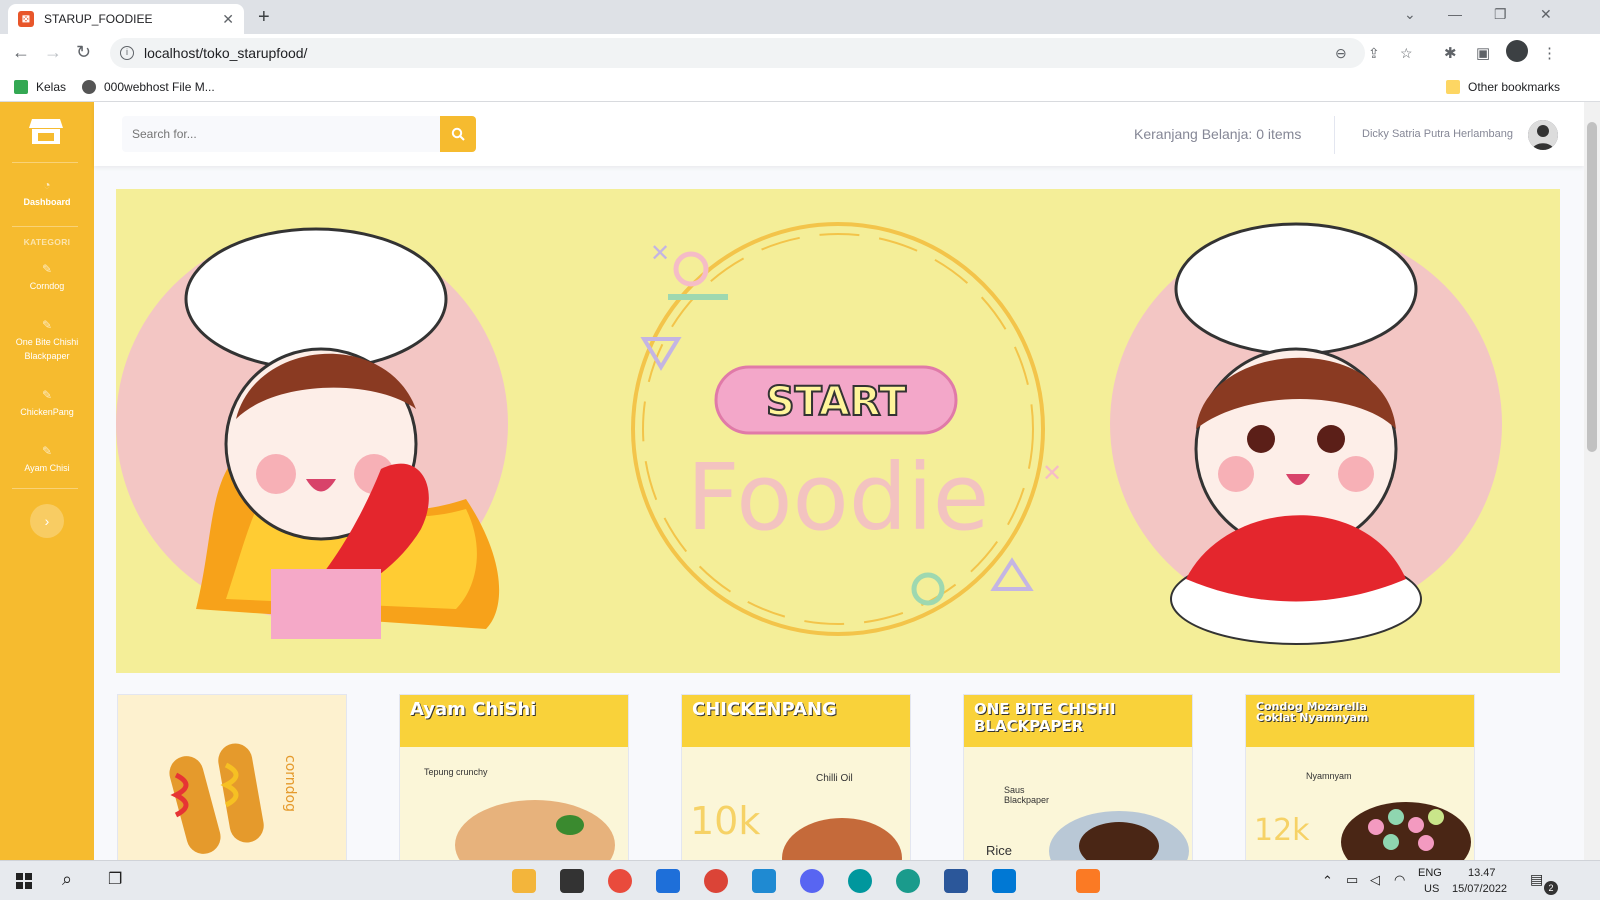  What do you see at coordinates (1410, 14) in the screenshot?
I see `tab-search-icon: ⌄` at bounding box center [1410, 14].